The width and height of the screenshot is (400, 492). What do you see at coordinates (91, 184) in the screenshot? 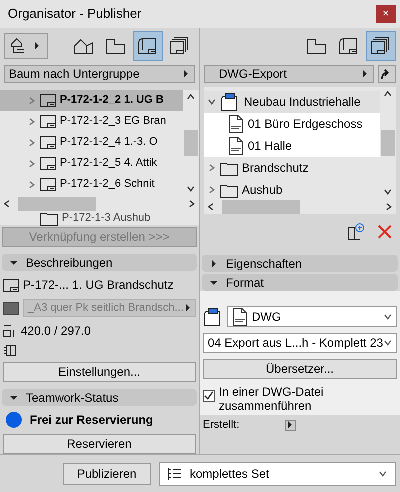
I see `tree-item: P-172-1-2_6 Schnit` at bounding box center [91, 184].